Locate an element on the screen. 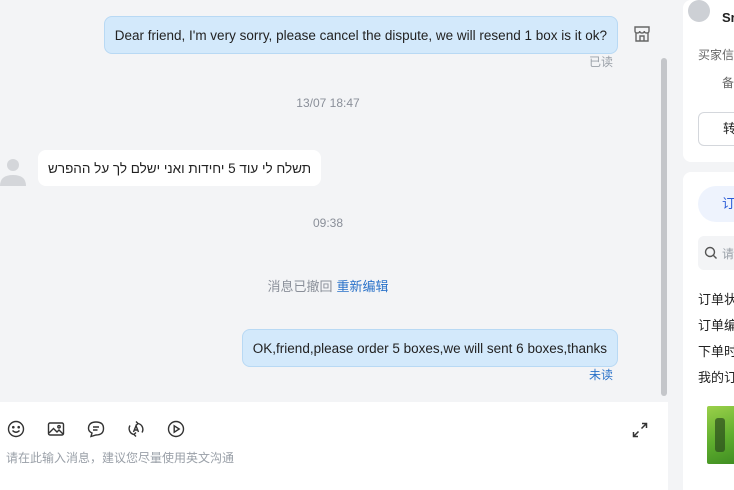 Image resolution: width=734 pixels, height=490 pixels. quick-reply-icon is located at coordinates (96, 429).